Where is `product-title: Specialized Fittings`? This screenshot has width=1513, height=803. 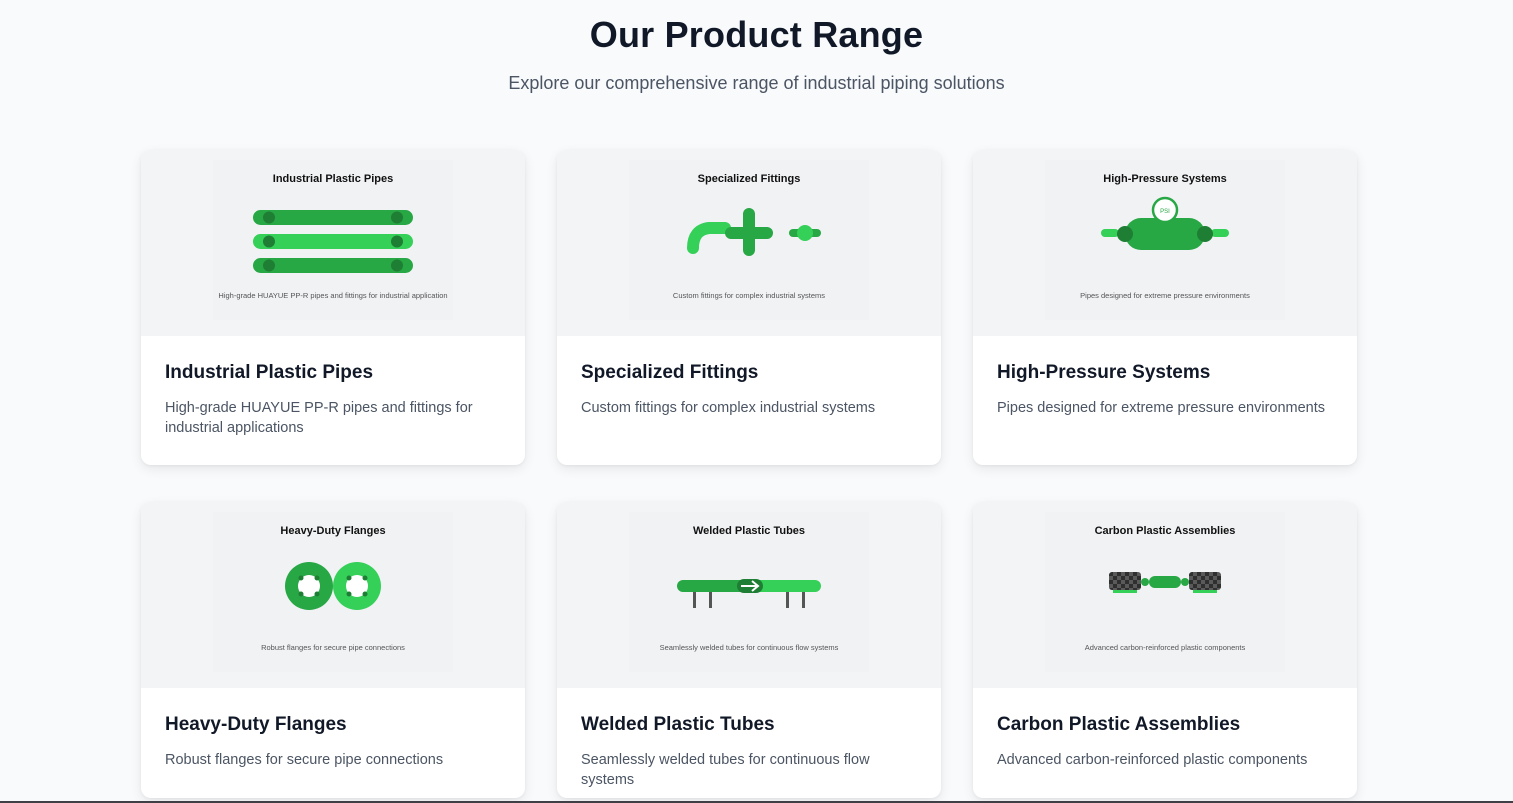
product-title: Specialized Fittings is located at coordinates (670, 372).